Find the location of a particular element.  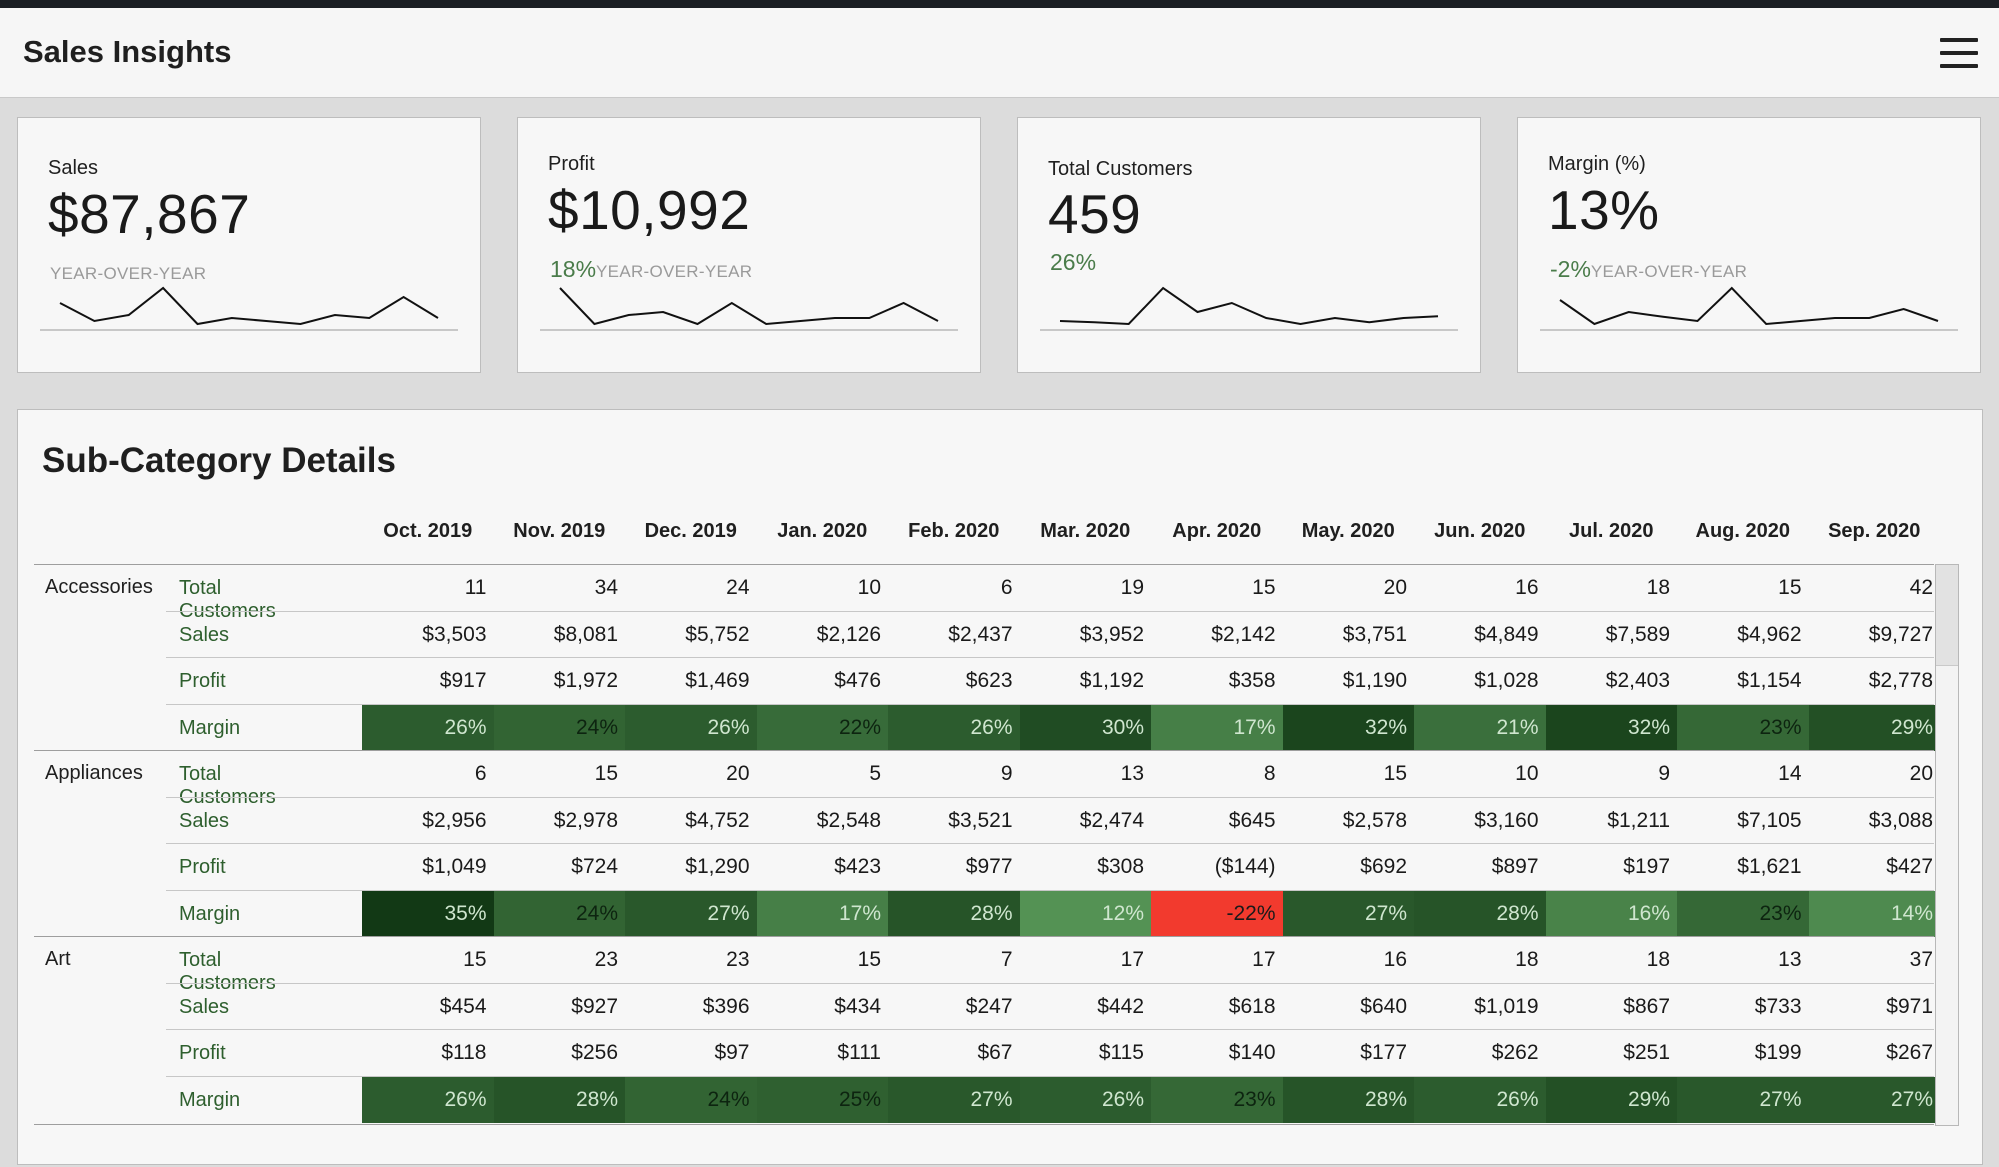

table-cell: $2,403 is located at coordinates (1637, 680).